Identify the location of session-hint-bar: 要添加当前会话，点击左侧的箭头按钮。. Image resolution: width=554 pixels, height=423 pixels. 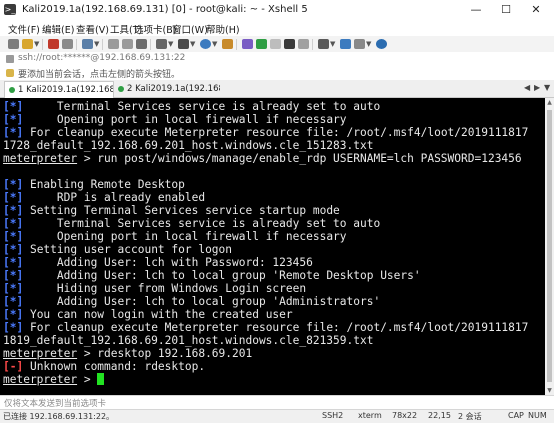
(277, 73).